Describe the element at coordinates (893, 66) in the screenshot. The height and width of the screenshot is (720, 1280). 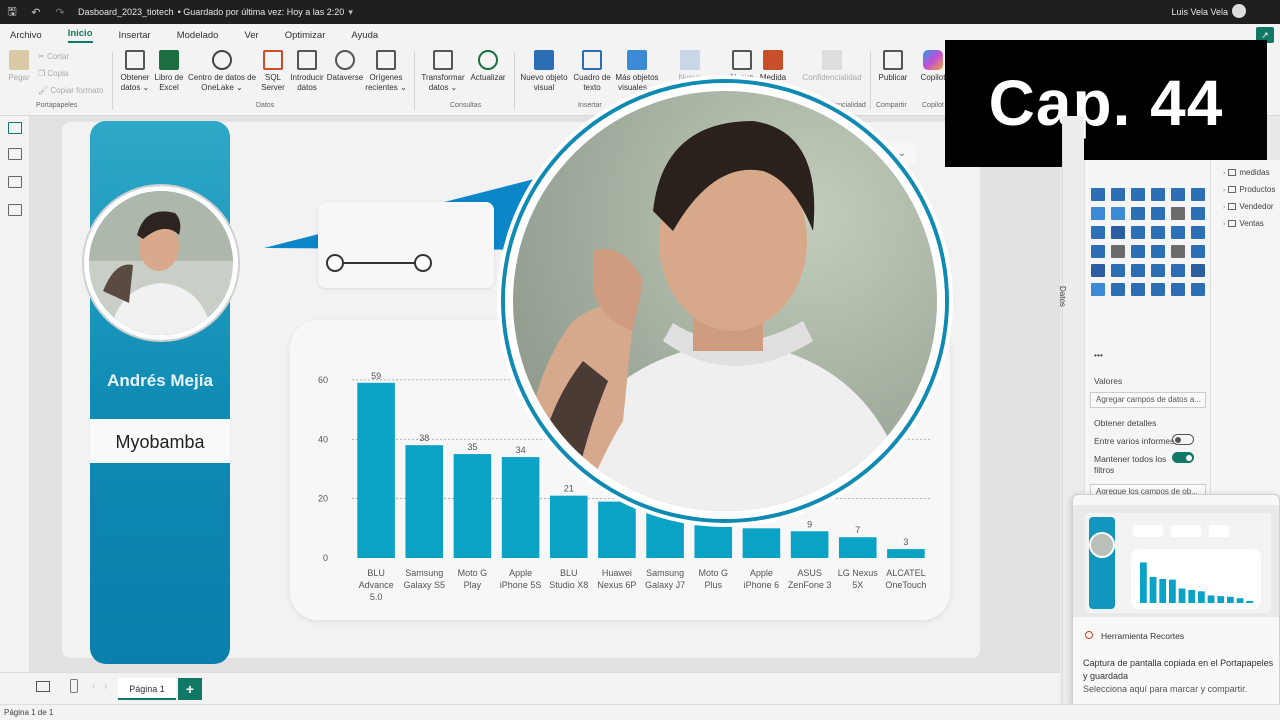
I see `publish-button: Publicar` at that location.